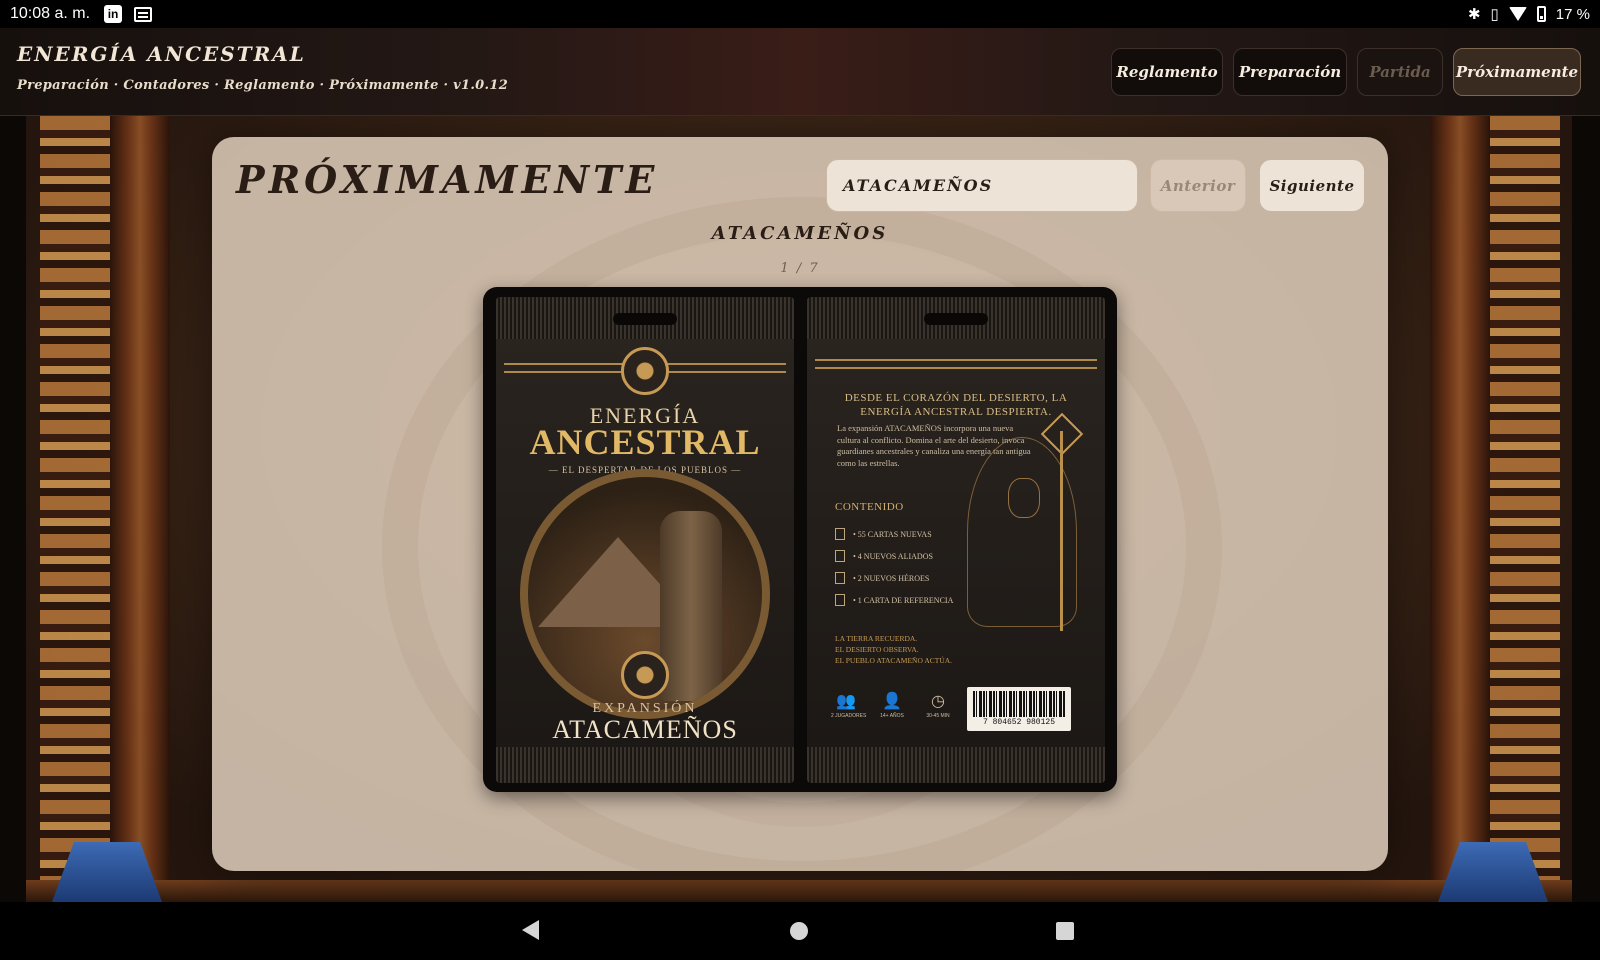  What do you see at coordinates (1517, 72) in the screenshot?
I see `nav-proximamente-button: Próximamente` at bounding box center [1517, 72].